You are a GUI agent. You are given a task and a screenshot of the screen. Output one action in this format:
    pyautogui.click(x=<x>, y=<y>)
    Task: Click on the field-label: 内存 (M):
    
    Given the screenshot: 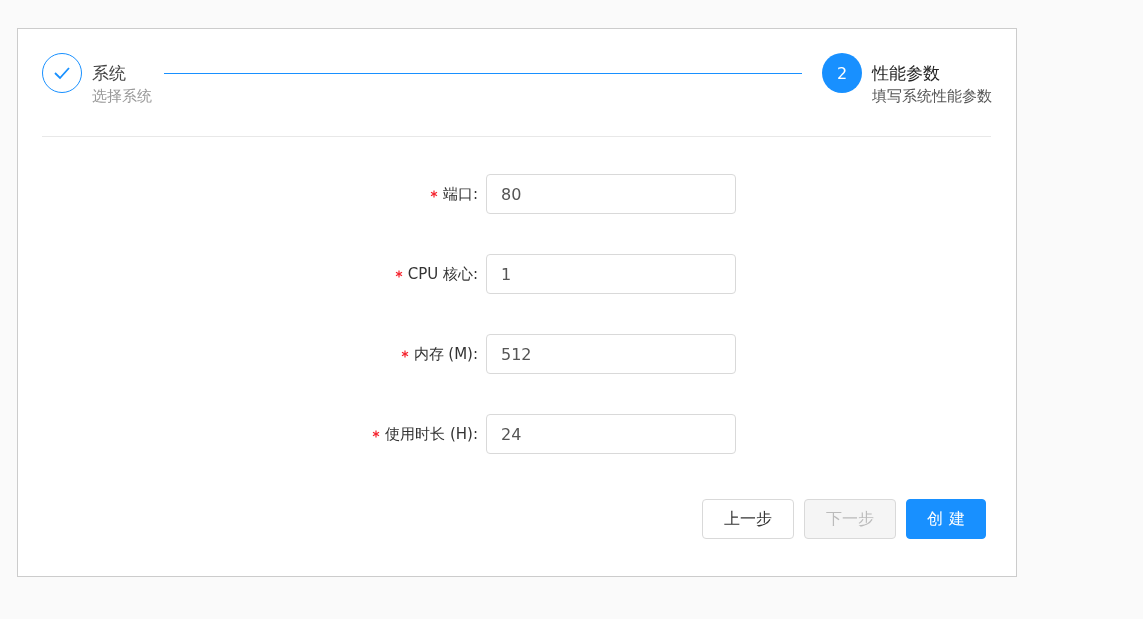 What is the action you would take?
    pyautogui.click(x=445, y=354)
    